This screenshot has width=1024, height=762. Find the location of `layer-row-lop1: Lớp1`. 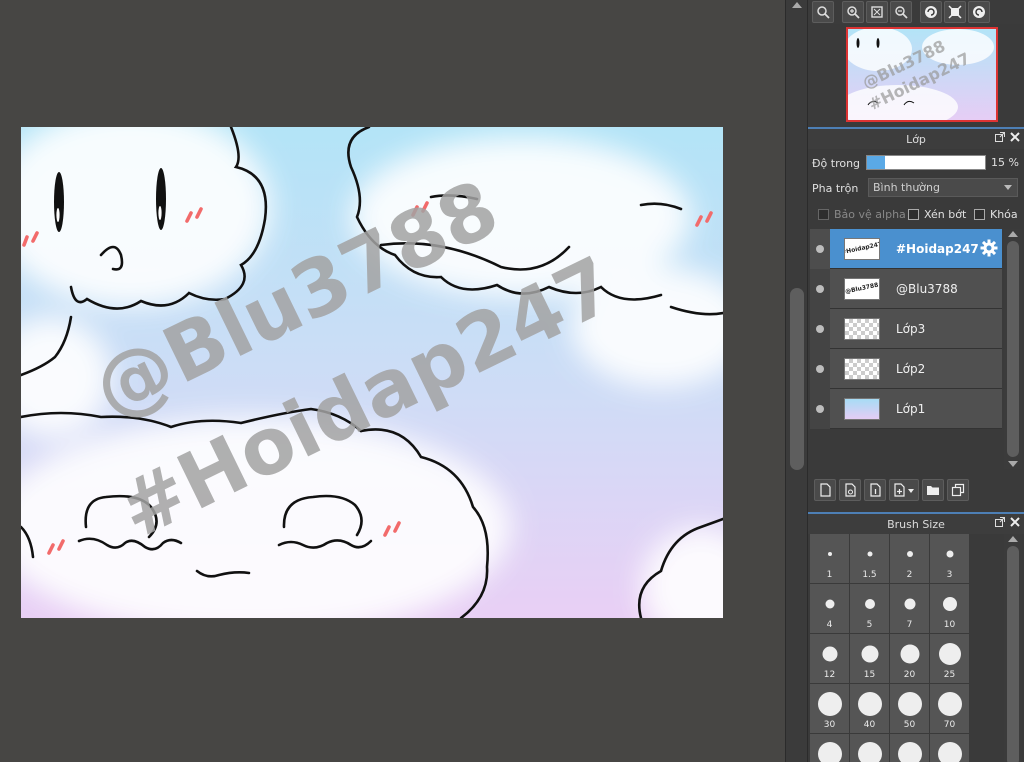

layer-row-lop1: Lớp1 is located at coordinates (906, 408).